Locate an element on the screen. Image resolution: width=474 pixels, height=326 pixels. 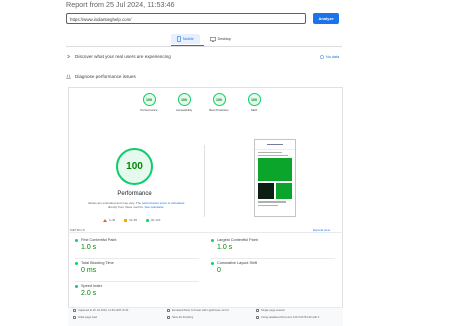
metrics-divider is located at coordinates (205, 232).